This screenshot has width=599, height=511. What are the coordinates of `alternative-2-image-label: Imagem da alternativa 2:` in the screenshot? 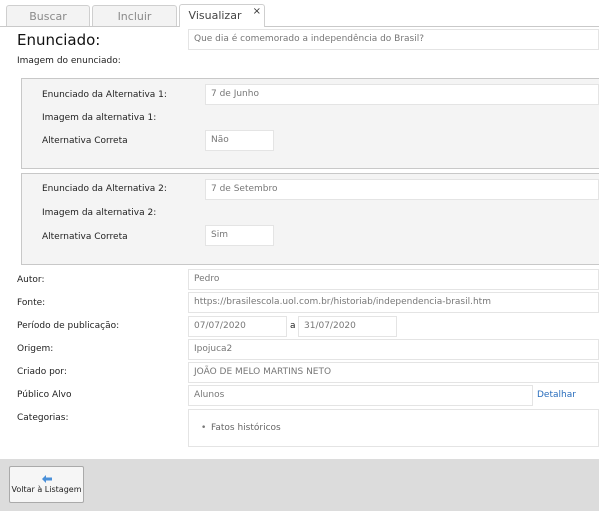 It's located at (99, 213).